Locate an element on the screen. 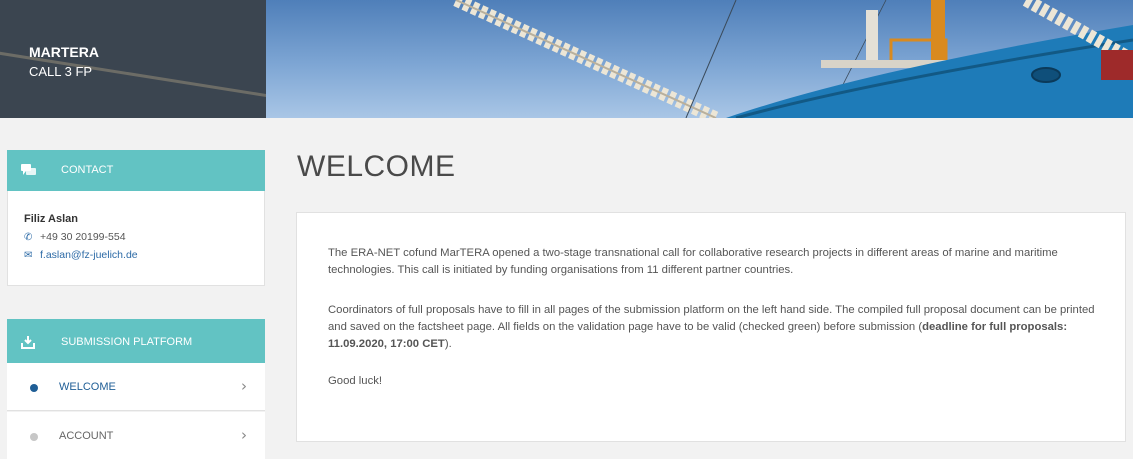  phone-icon: ✆ is located at coordinates (28, 237).